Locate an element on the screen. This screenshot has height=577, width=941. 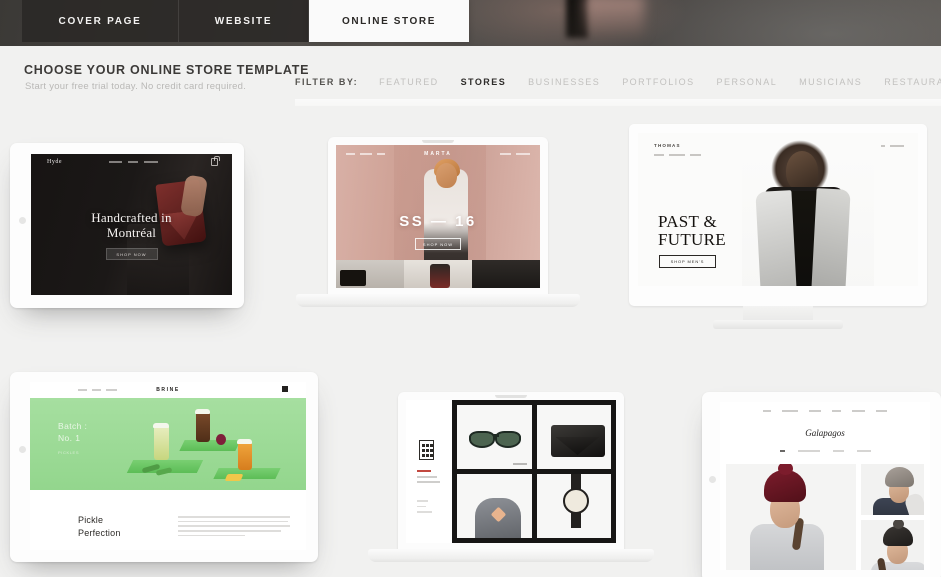
brine-beet is located at coordinates (221, 439).